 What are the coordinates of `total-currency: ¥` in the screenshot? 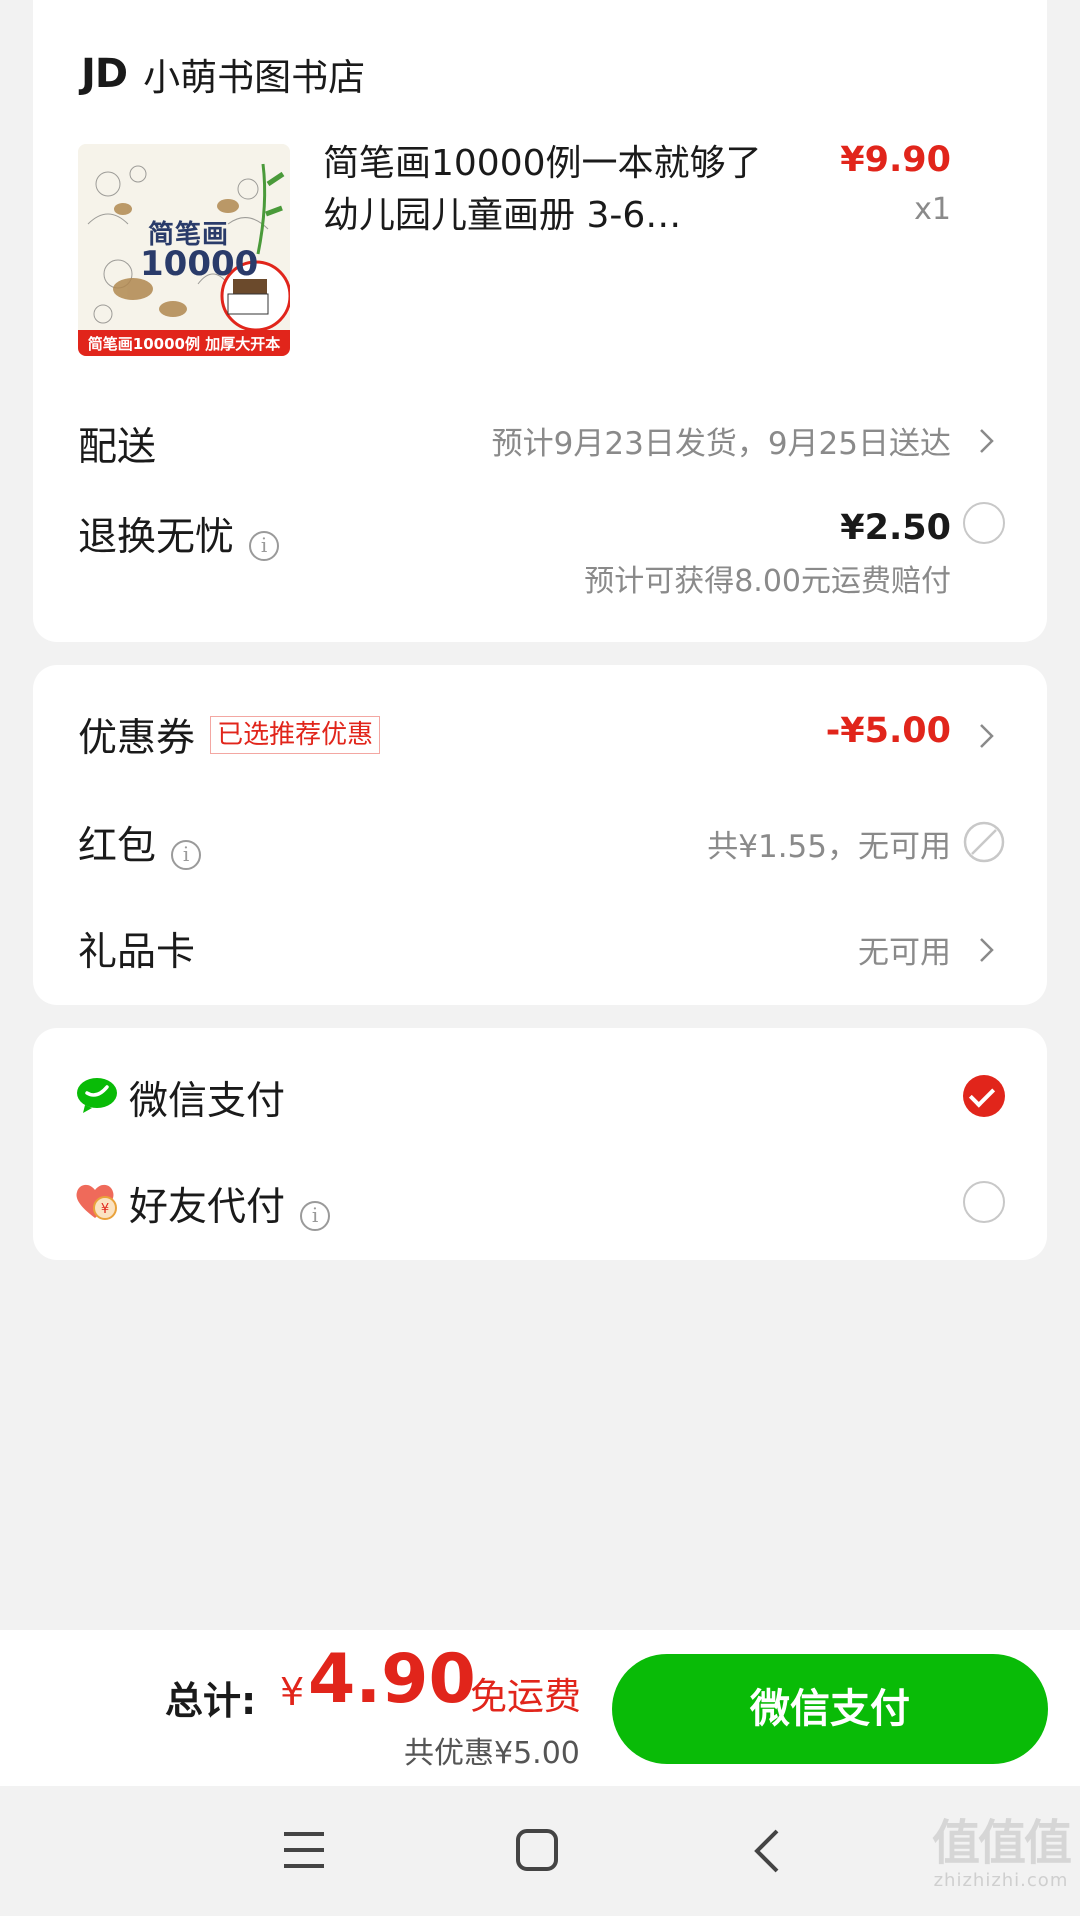 It's located at (292, 1692).